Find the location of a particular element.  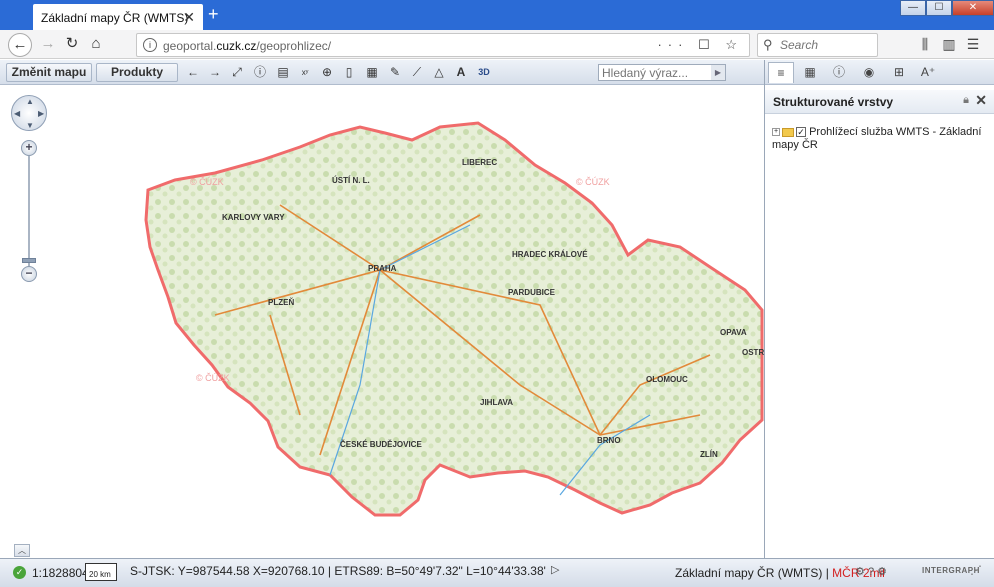

close-window-button: ✕ is located at coordinates (973, 8).